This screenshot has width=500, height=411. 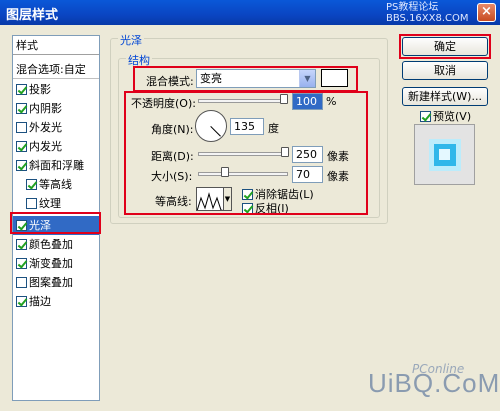 What do you see at coordinates (172, 129) in the screenshot?
I see `angle-label: 角度(N):` at bounding box center [172, 129].